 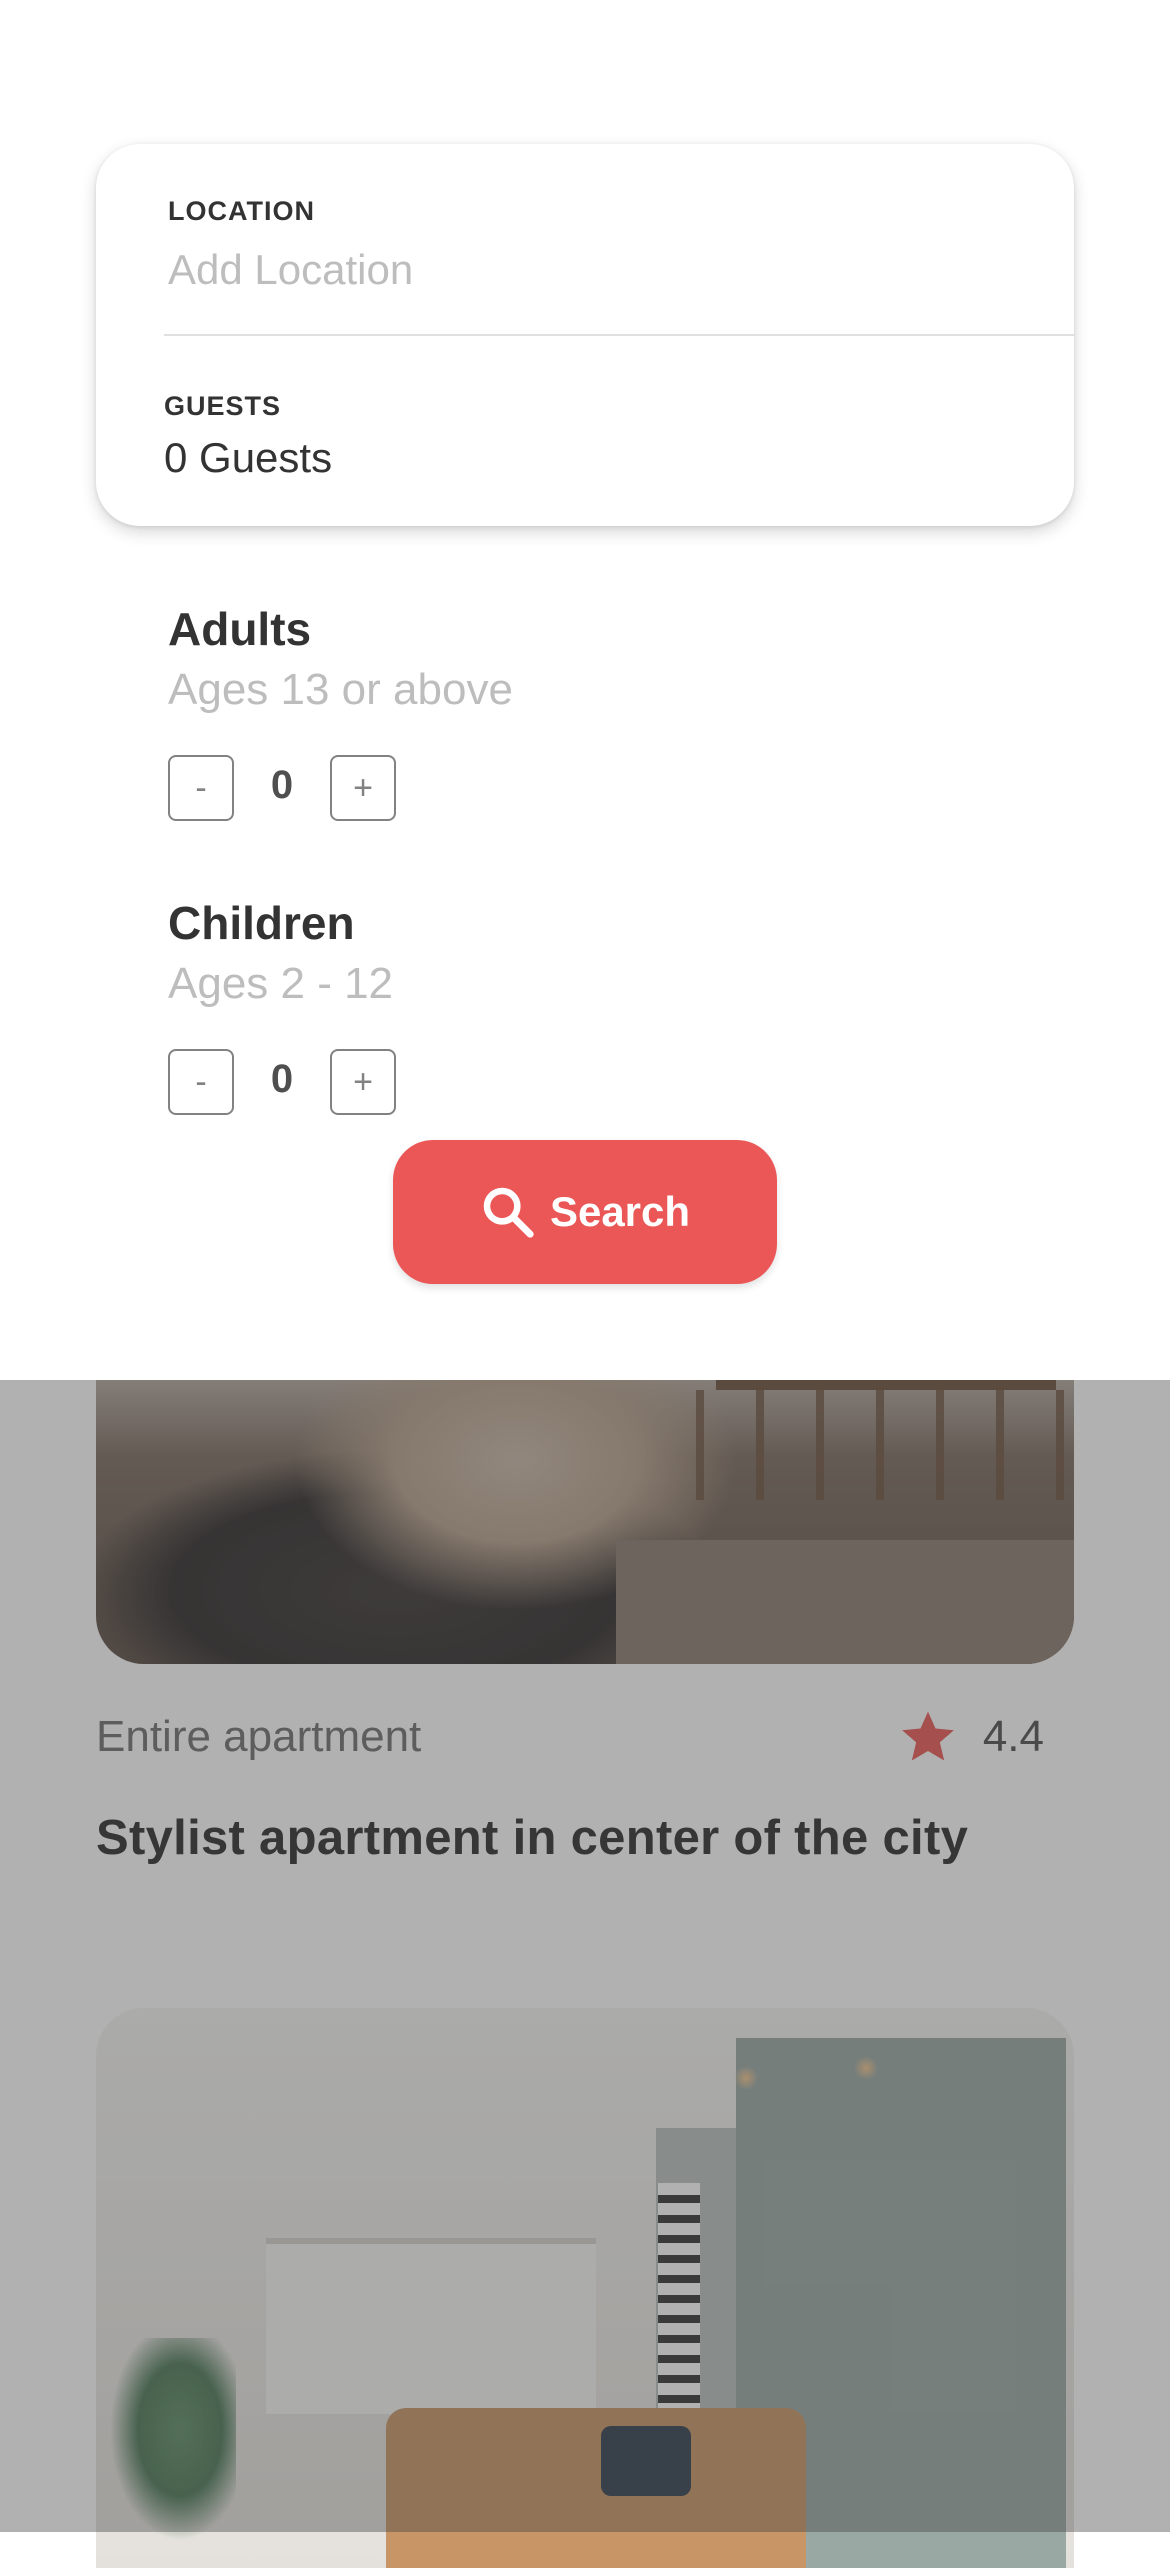 I want to click on location-input, so click(x=598, y=270).